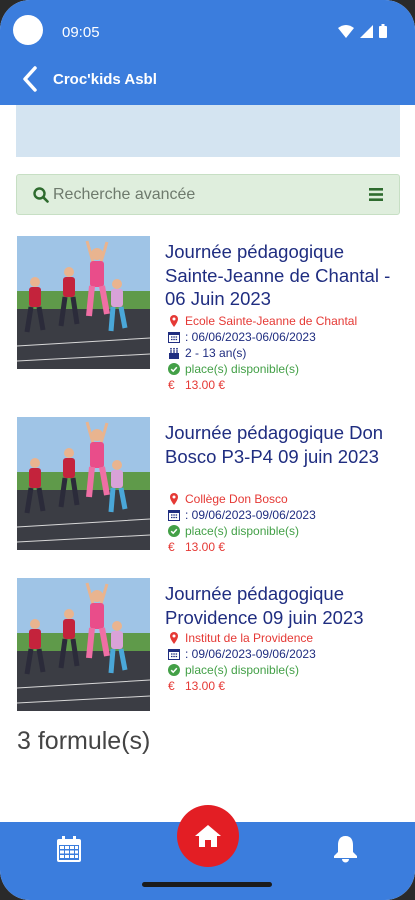  I want to click on back-button, so click(30, 79).